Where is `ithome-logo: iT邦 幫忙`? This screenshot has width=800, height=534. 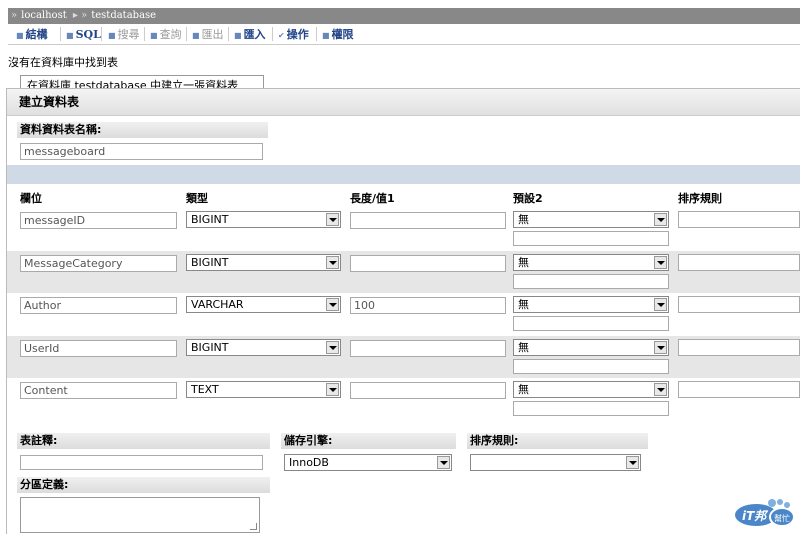
ithome-logo: iT邦 幫忙 is located at coordinates (764, 513).